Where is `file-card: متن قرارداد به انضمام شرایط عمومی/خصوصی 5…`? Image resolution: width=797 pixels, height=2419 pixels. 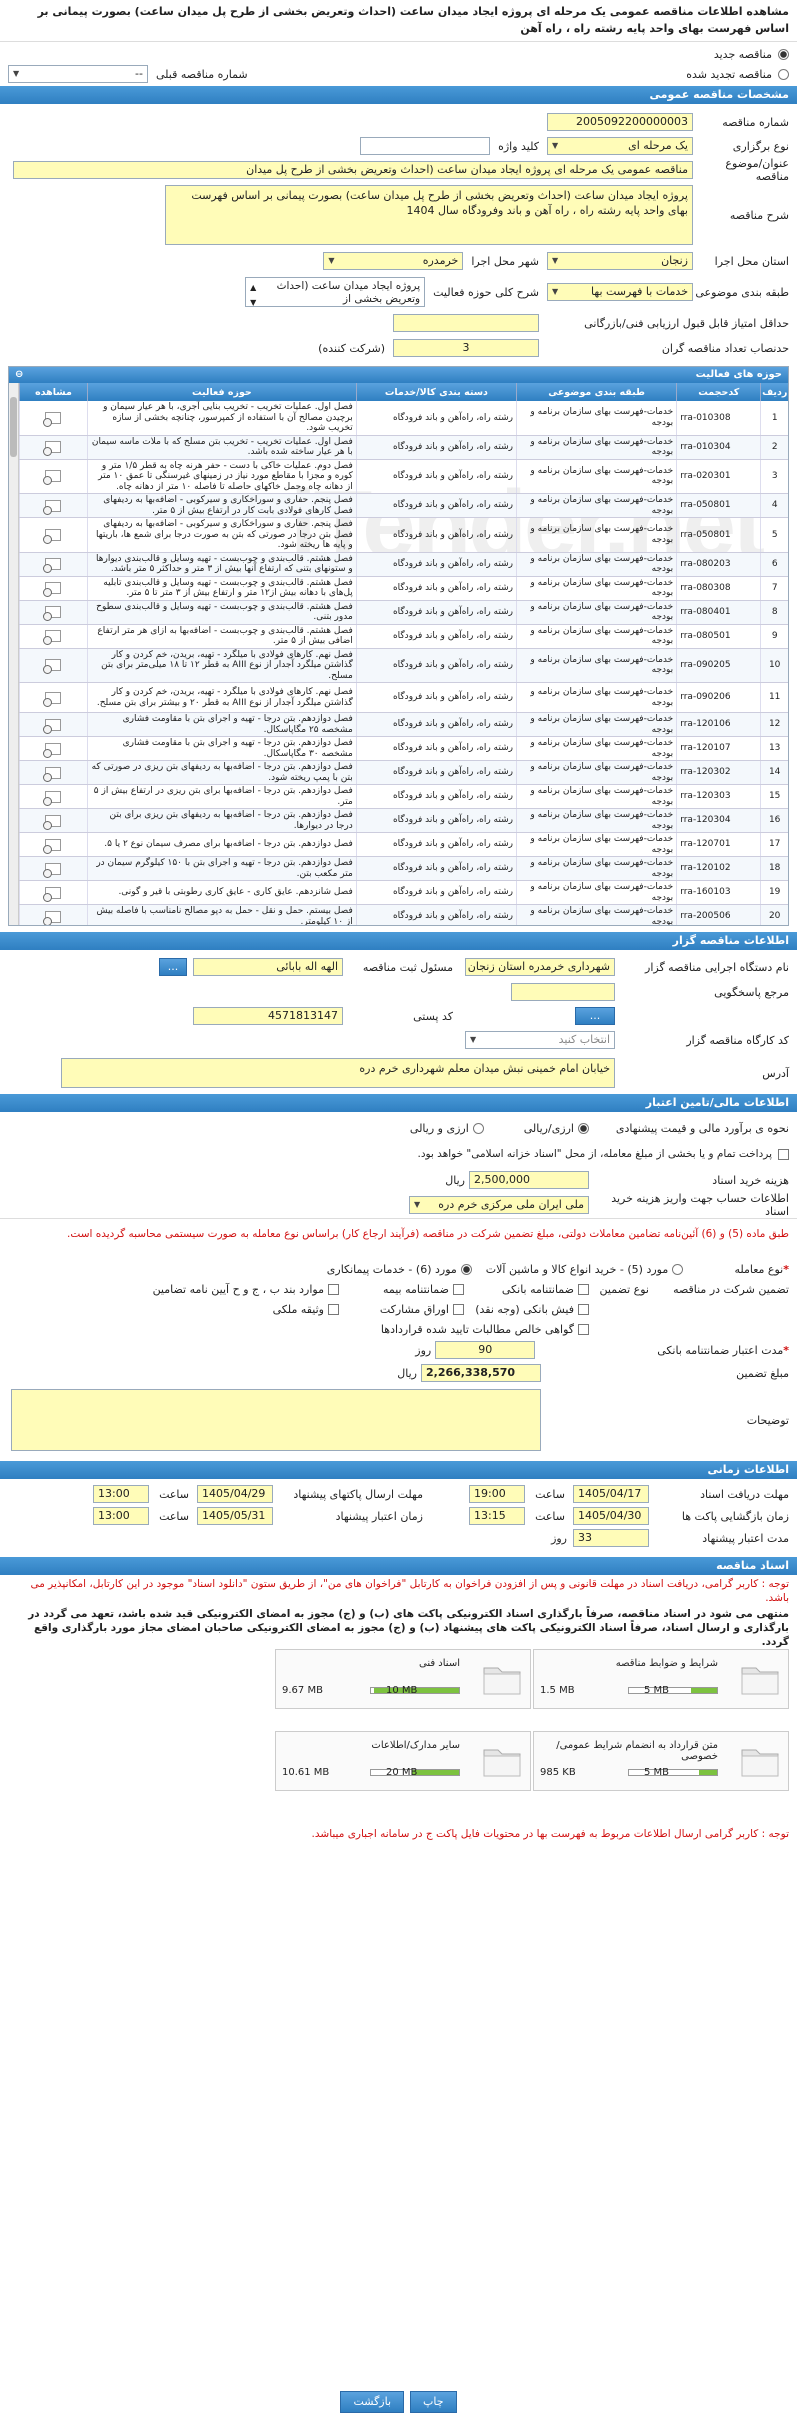
file-card: متن قرارداد به انضمام شرایط عمومی/خصوصی 5… is located at coordinates (661, 1761).